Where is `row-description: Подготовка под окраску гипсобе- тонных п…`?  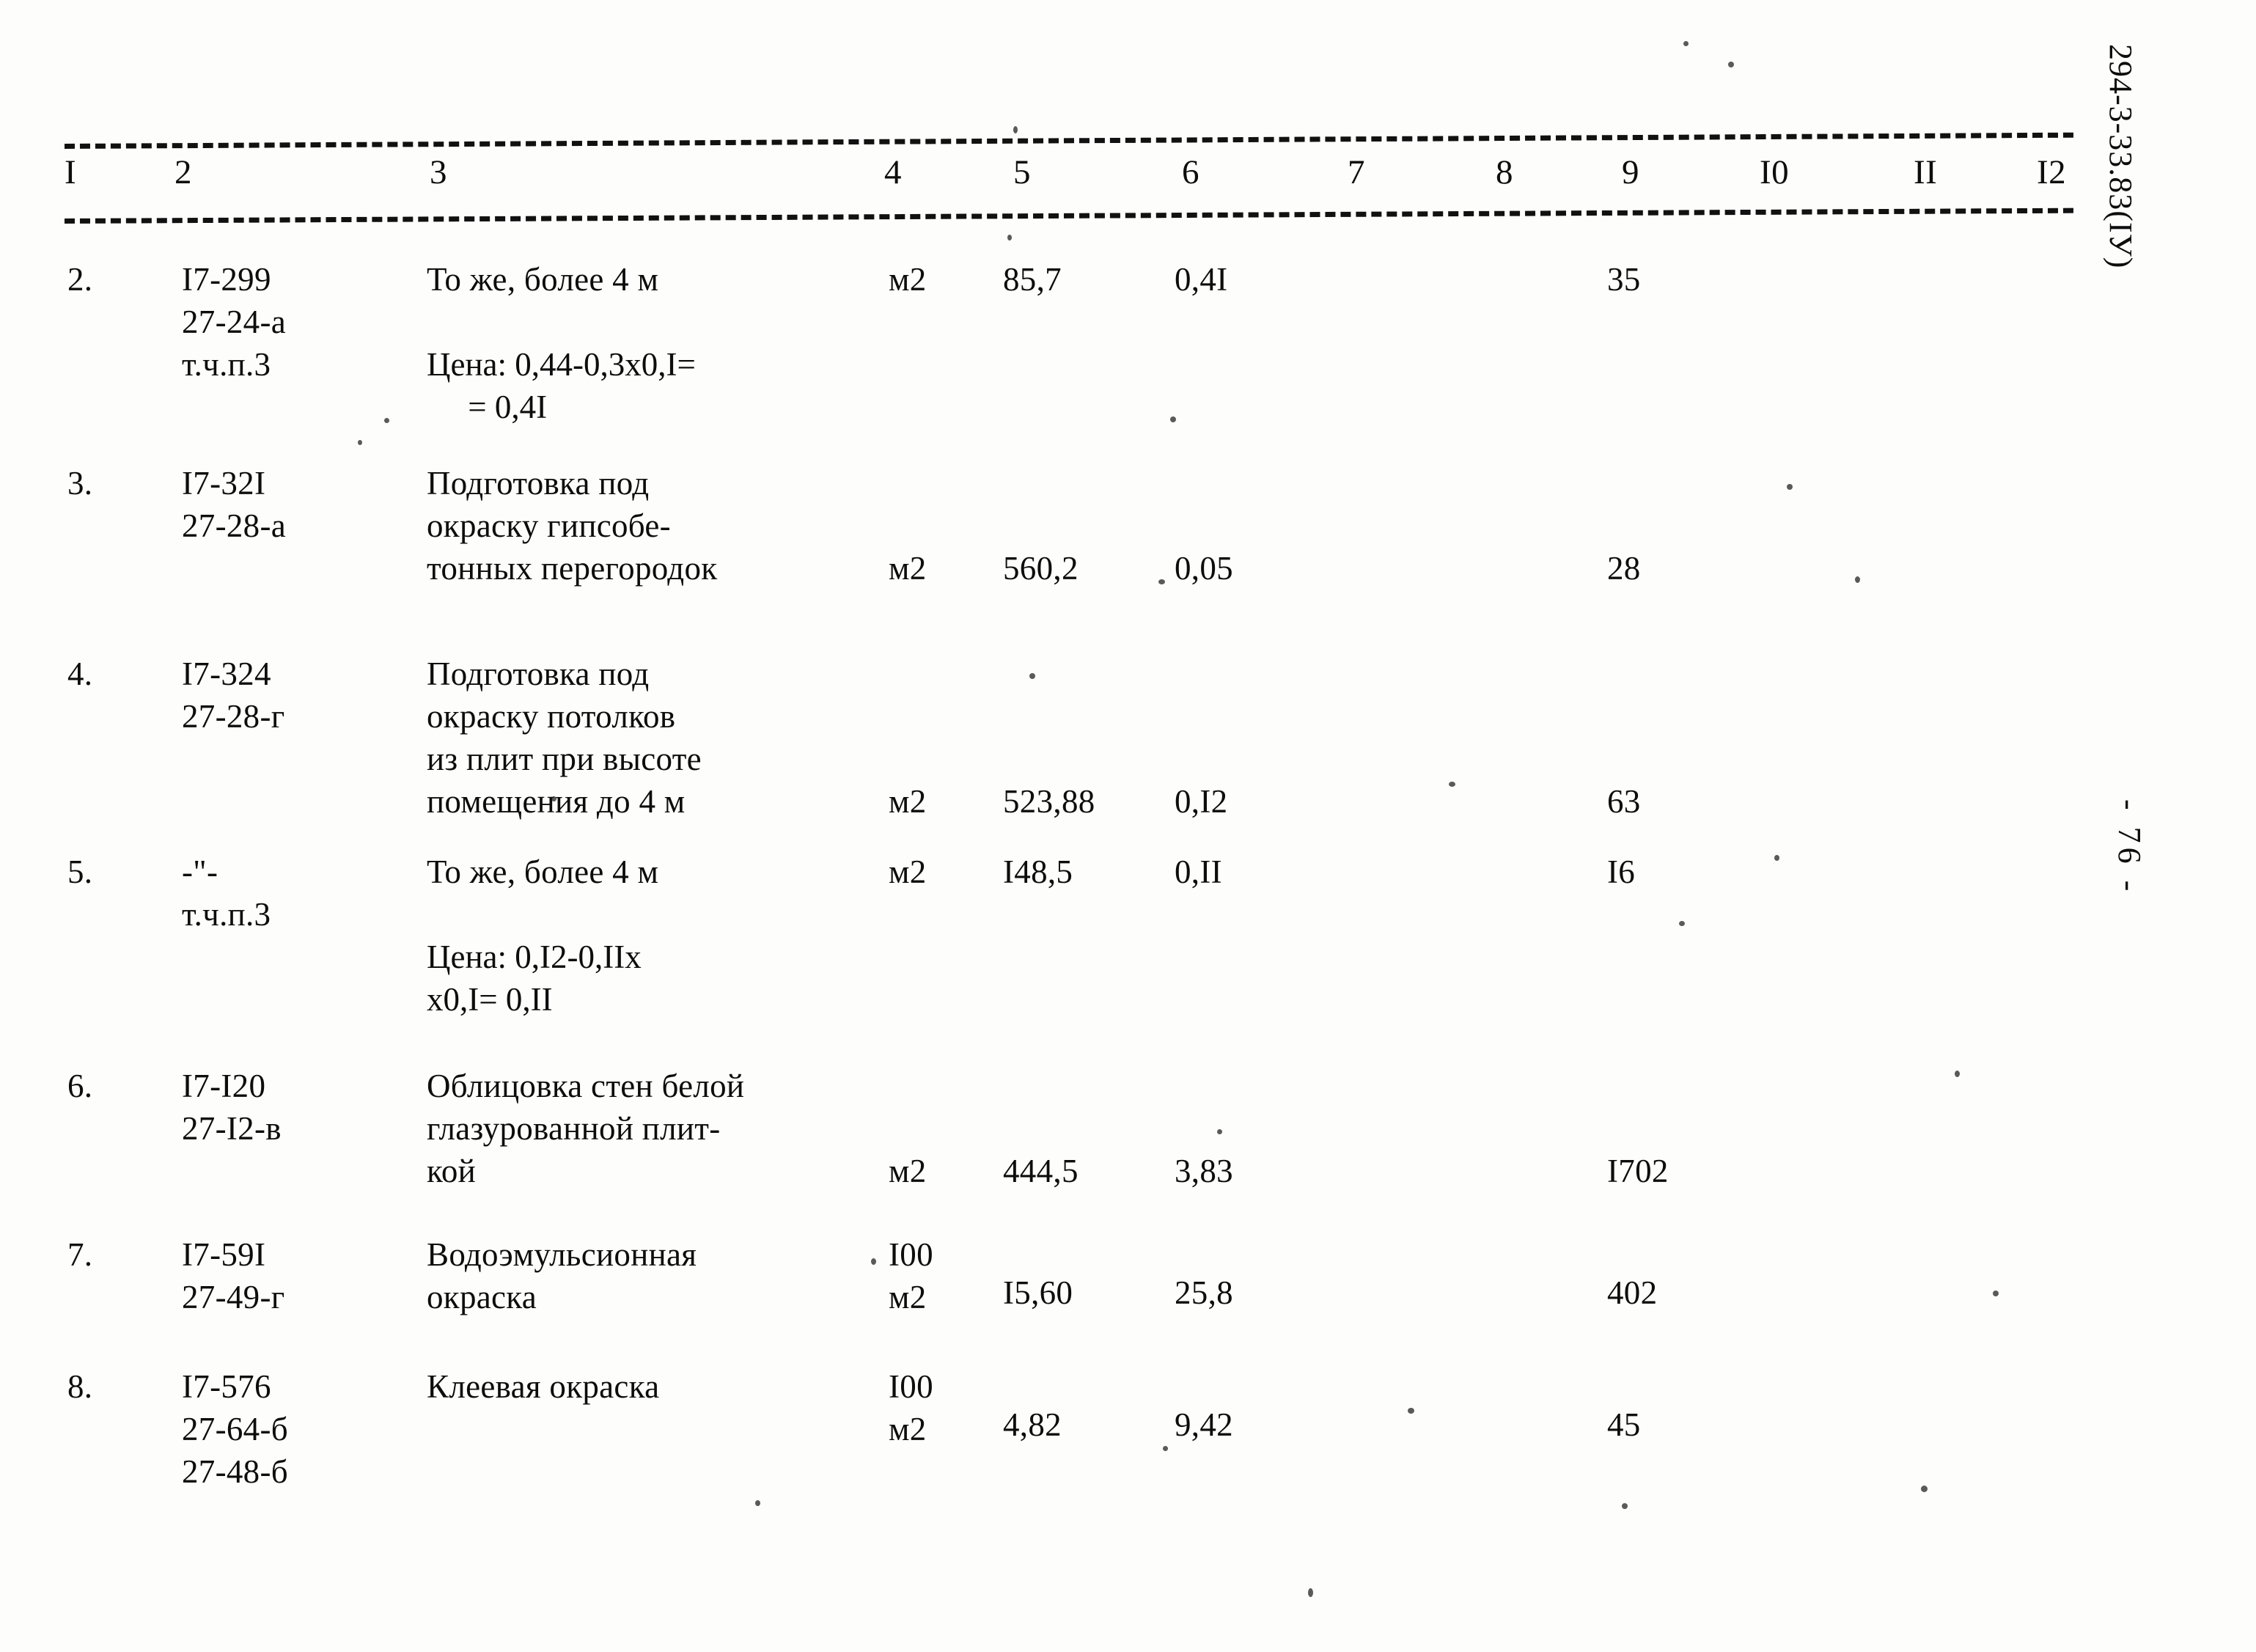
row-description: Подготовка под окраску гипсобе- тонных п… is located at coordinates (572, 526).